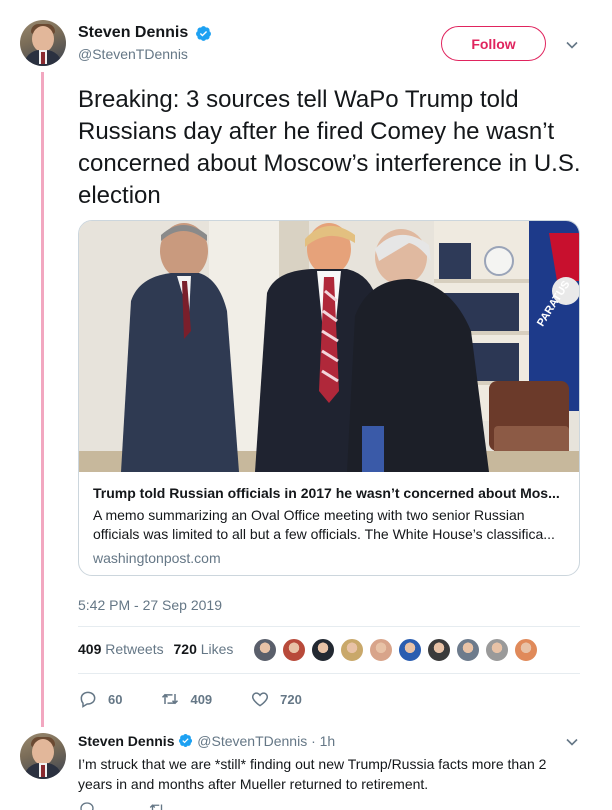 This screenshot has height=810, width=612. Describe the element at coordinates (115, 699) in the screenshot. I see `reply-count: 60` at that location.